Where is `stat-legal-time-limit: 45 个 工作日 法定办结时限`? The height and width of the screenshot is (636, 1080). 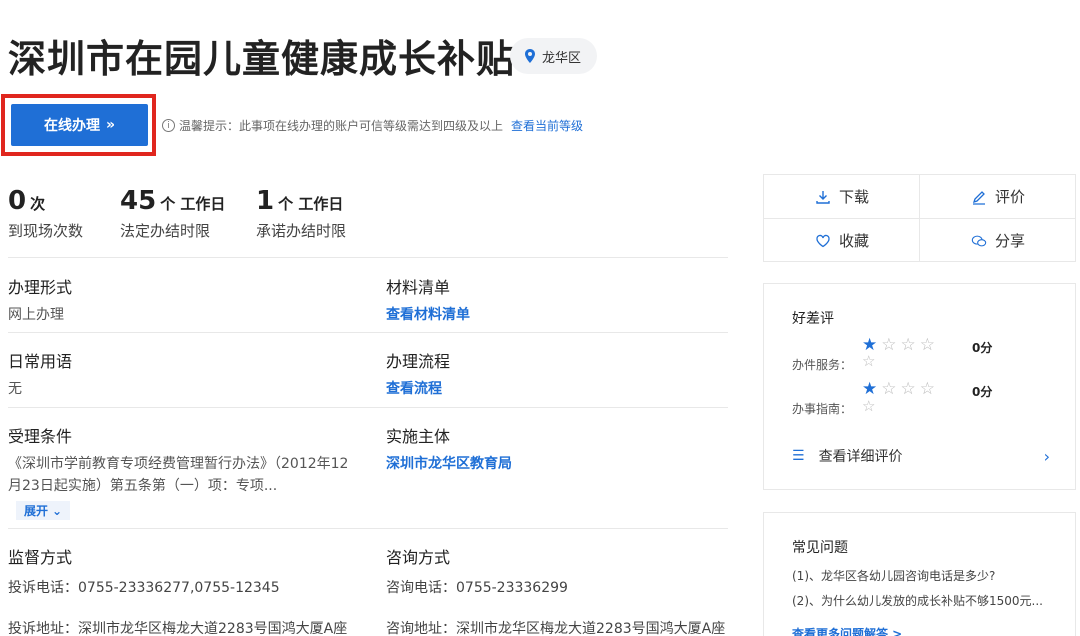
stat-legal-time-limit: 45 个 工作日 法定办结时限 is located at coordinates (172, 213).